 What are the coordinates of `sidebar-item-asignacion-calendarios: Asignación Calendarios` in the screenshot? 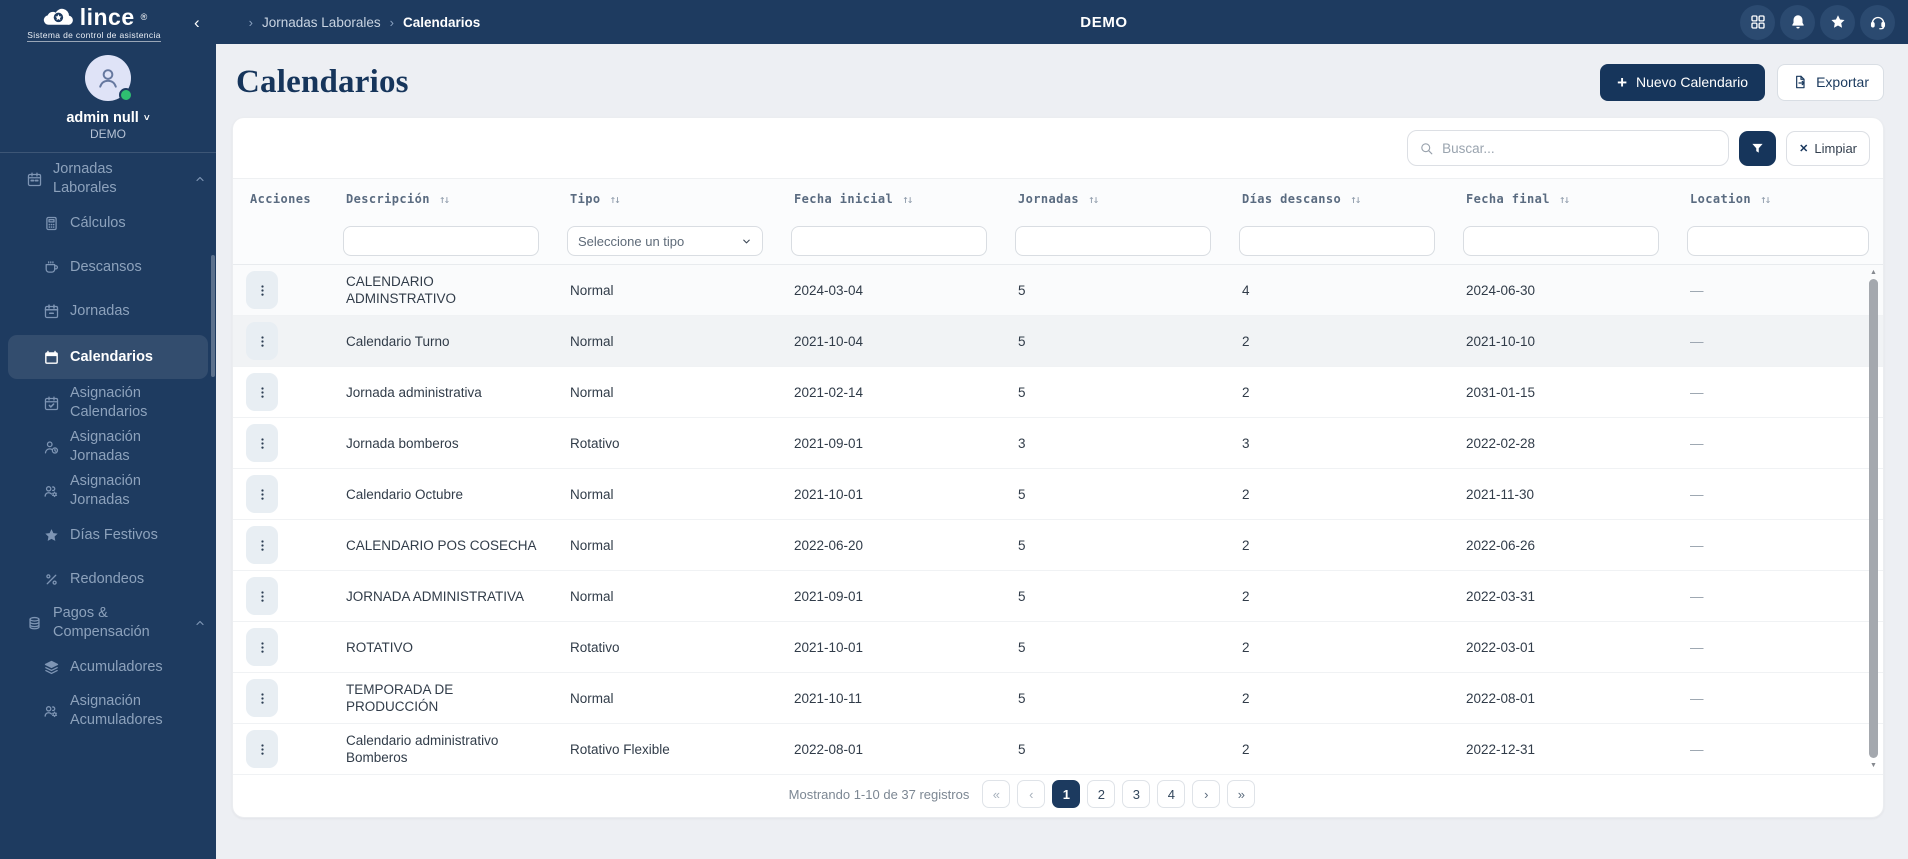 It's located at (108, 403).